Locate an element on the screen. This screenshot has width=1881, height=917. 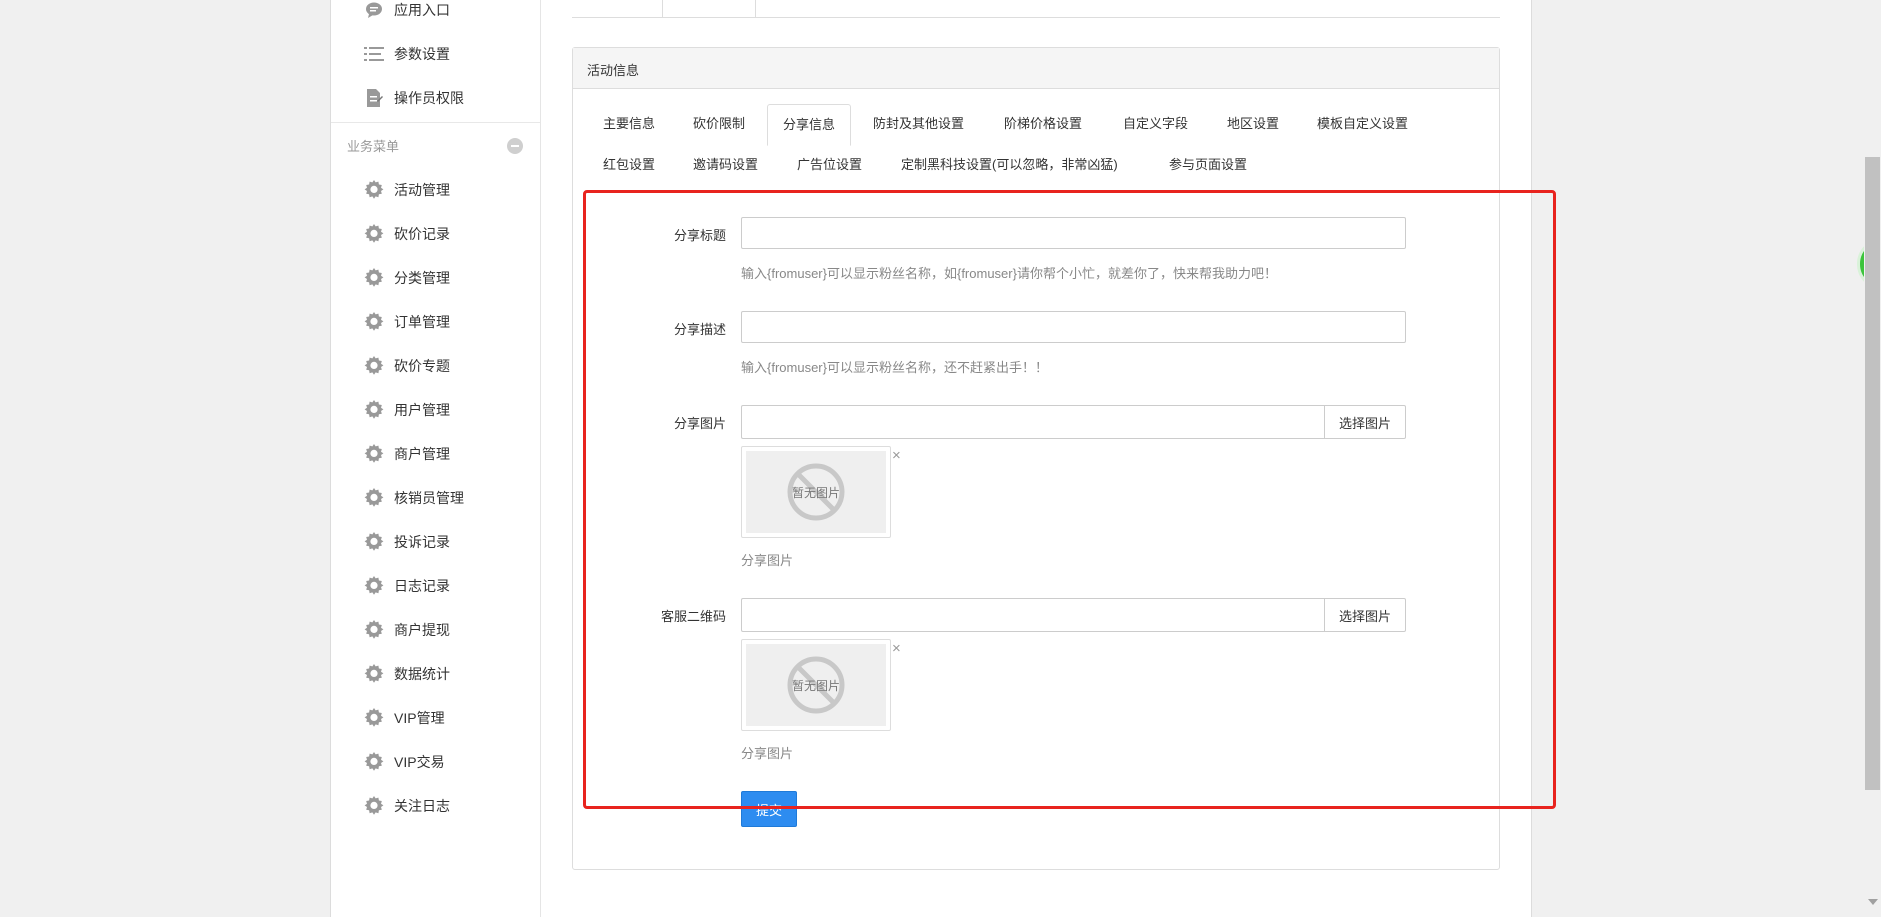
sidebar-item-4: 订单管理 is located at coordinates (435, 322).